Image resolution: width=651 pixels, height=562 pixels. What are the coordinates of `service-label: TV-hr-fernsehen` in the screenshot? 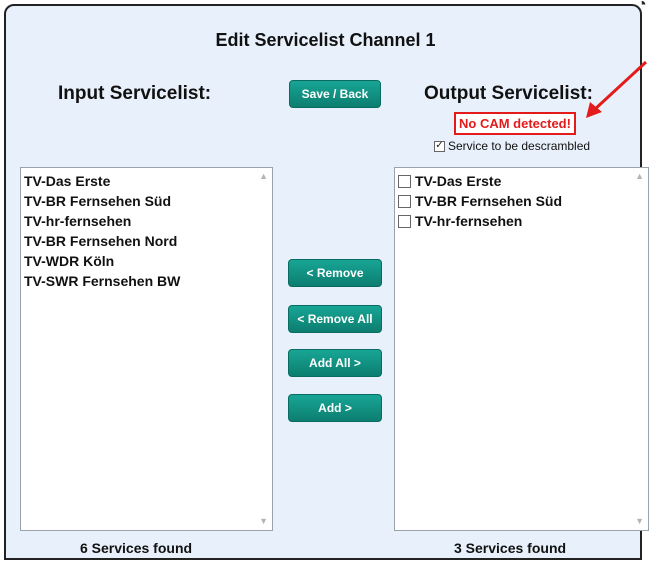 It's located at (469, 221).